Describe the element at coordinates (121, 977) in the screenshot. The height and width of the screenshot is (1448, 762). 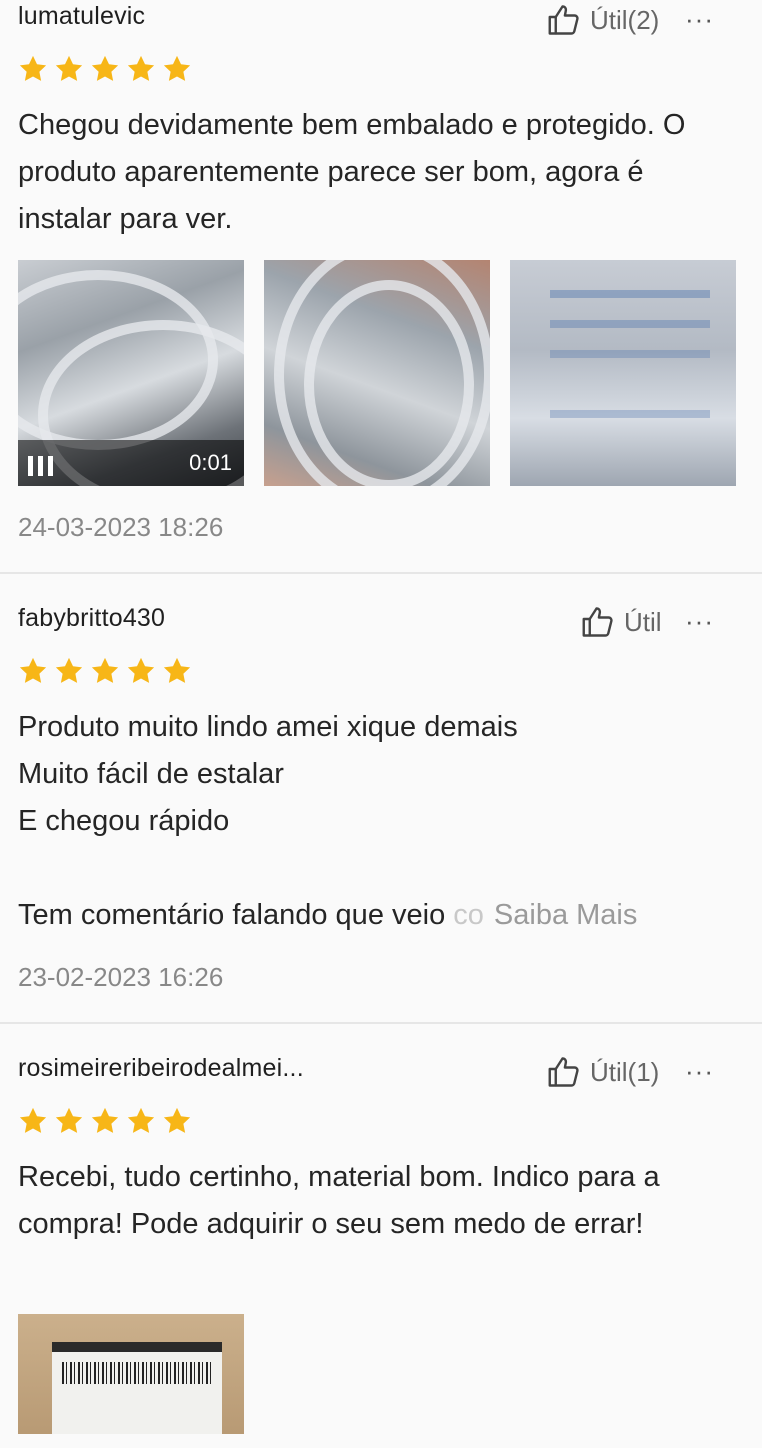
I see `review-date: 23-02-2023 16:26` at that location.